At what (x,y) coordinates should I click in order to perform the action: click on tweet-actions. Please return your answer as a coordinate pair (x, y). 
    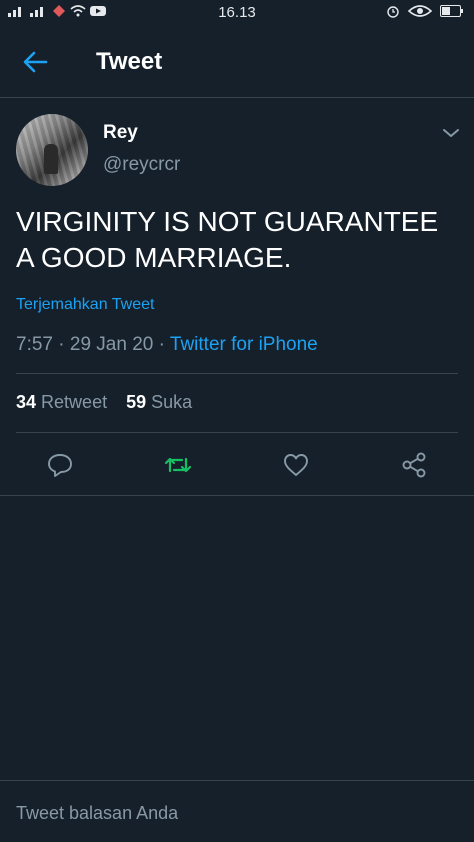
    Looking at the image, I should click on (237, 467).